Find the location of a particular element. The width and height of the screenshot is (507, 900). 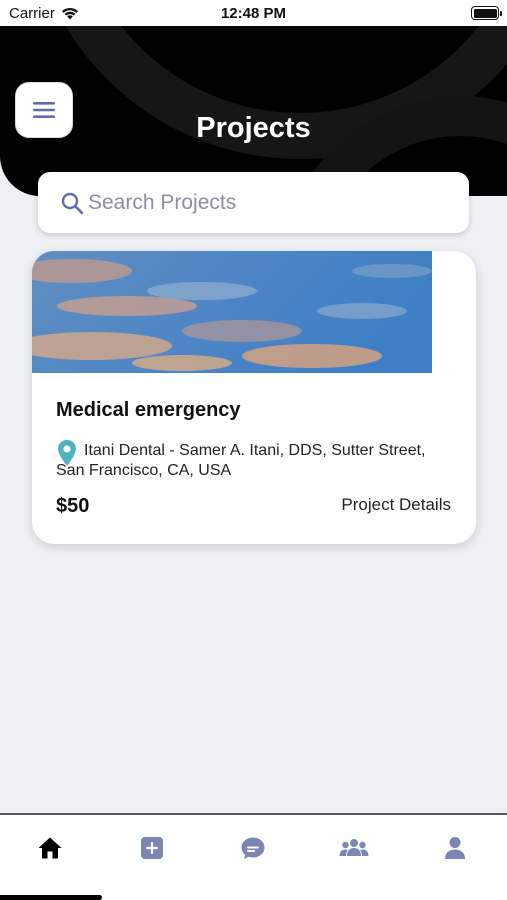

search-icon is located at coordinates (72, 203).